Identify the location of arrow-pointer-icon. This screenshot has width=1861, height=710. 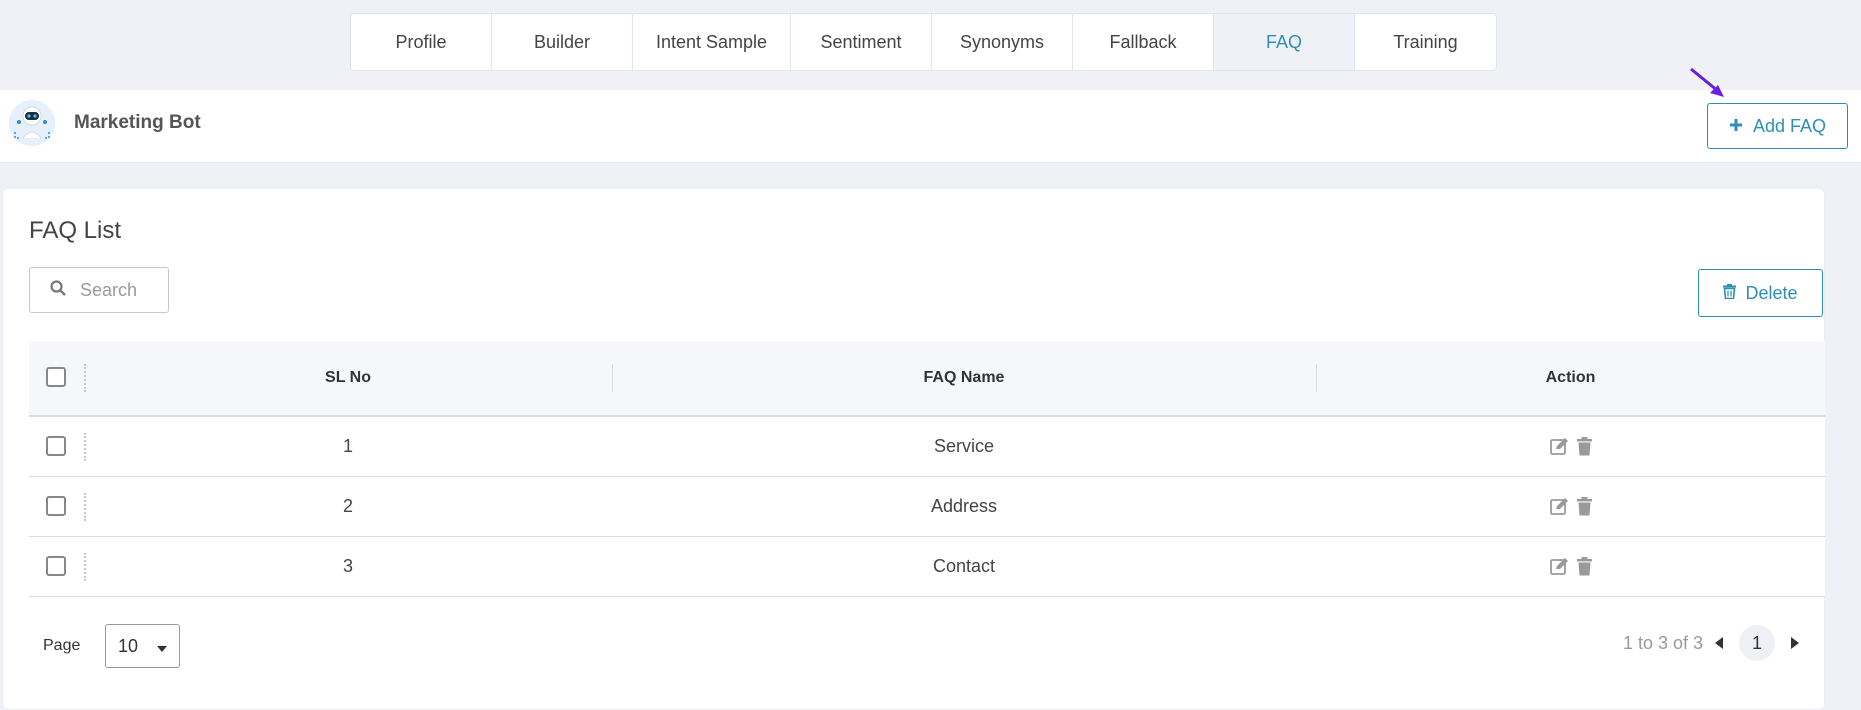
(1708, 85).